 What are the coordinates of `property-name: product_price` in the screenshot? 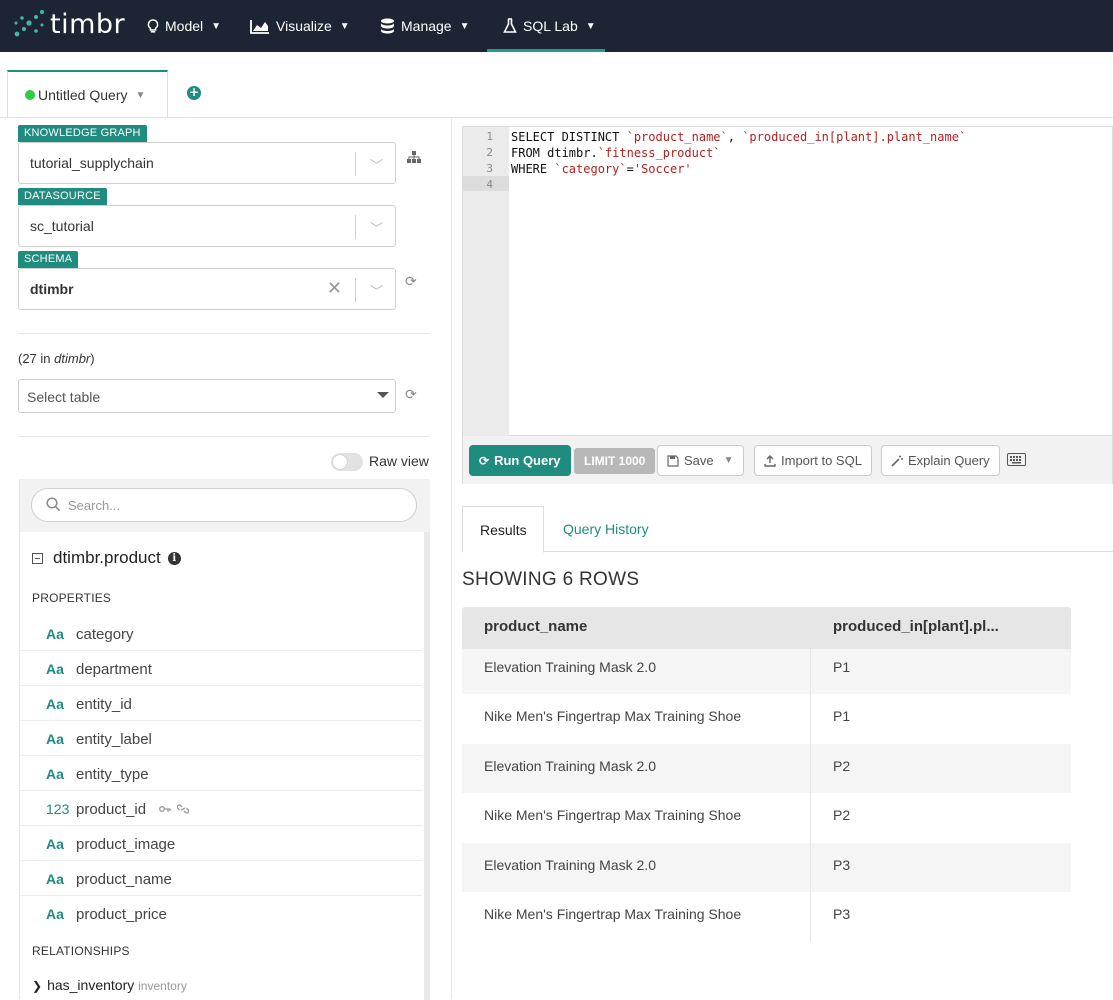 It's located at (121, 914).